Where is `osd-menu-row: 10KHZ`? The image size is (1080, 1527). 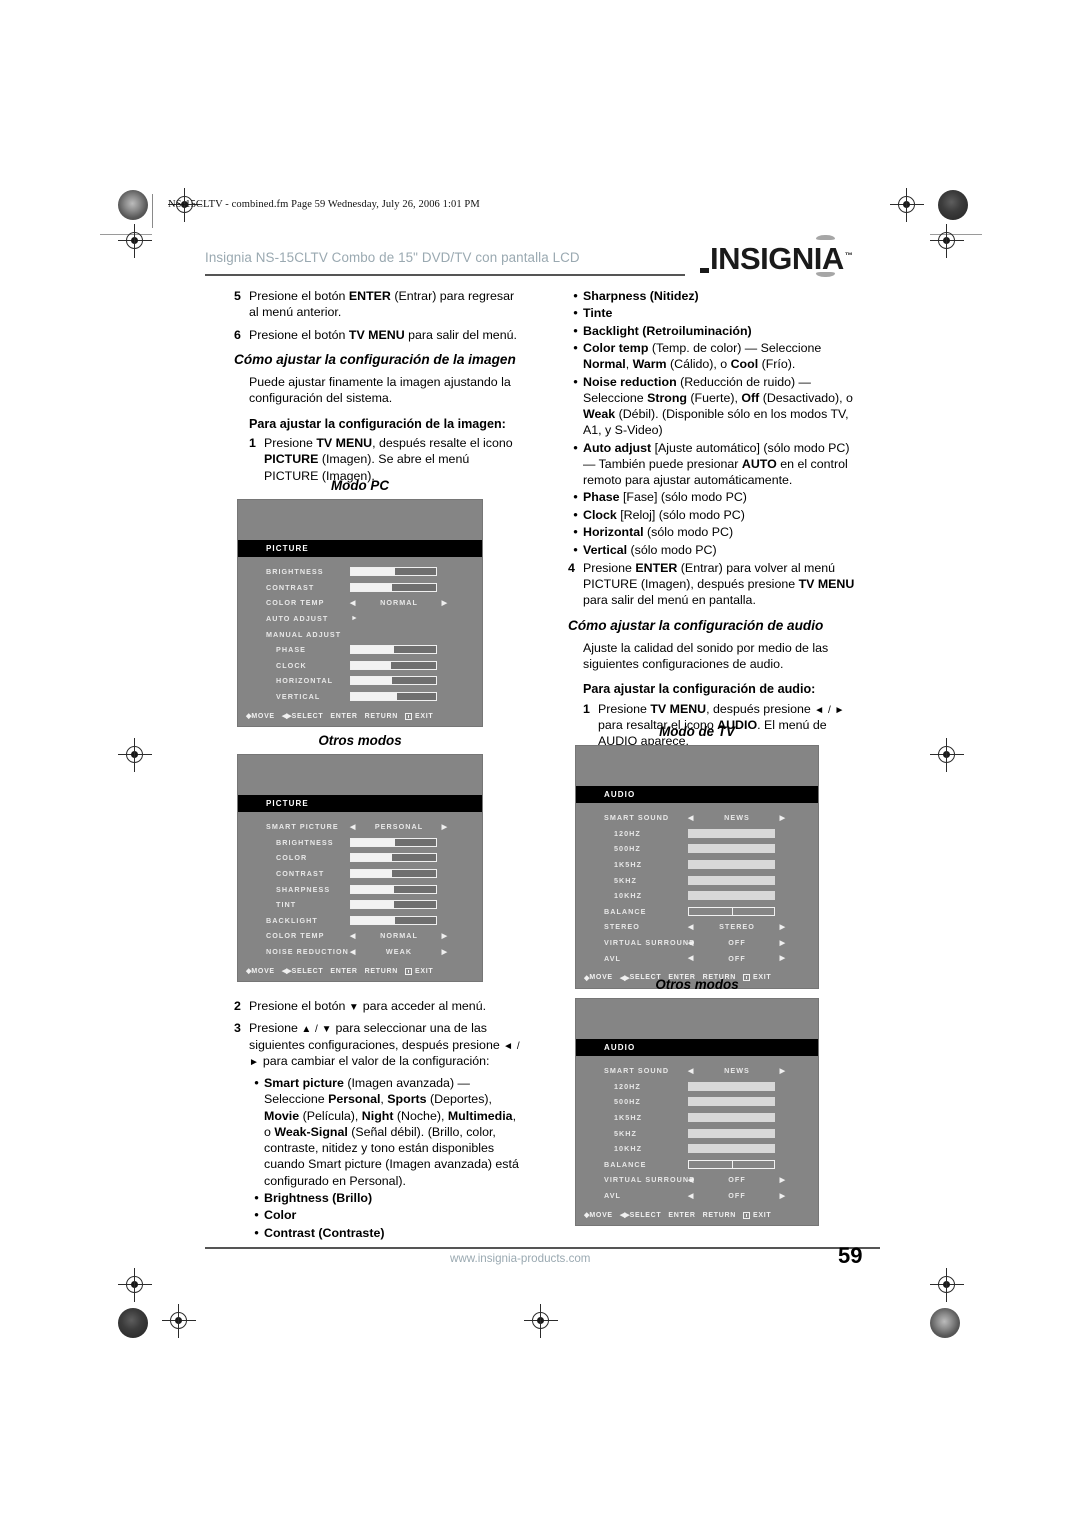
osd-menu-row: 10KHZ is located at coordinates (697, 896).